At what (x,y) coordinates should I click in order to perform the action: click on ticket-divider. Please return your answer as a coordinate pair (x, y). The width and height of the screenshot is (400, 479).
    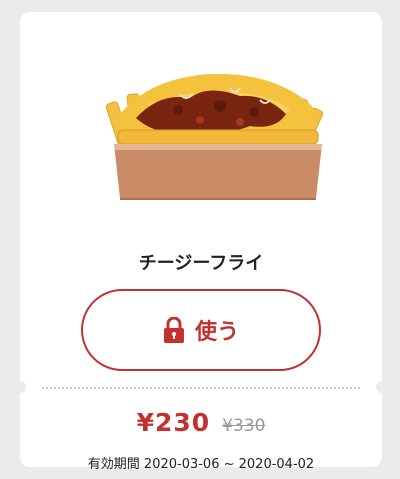
    Looking at the image, I should click on (201, 388).